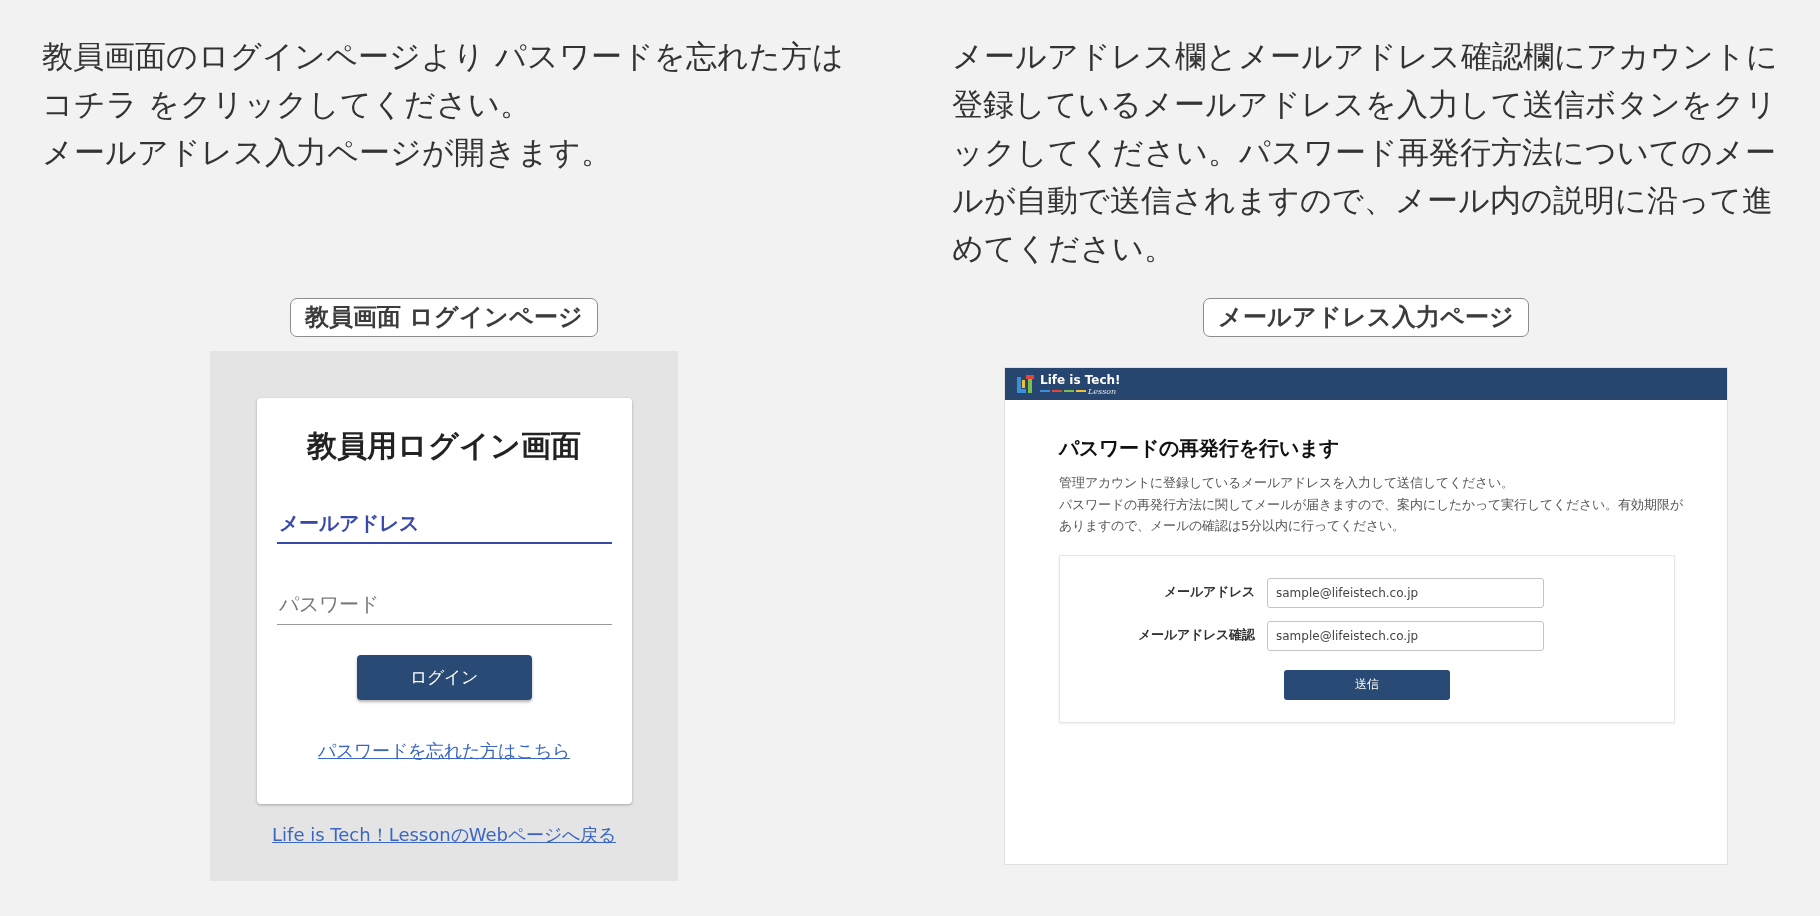 The width and height of the screenshot is (1820, 916). What do you see at coordinates (1196, 635) in the screenshot?
I see `form-label: メールアドレス確認` at bounding box center [1196, 635].